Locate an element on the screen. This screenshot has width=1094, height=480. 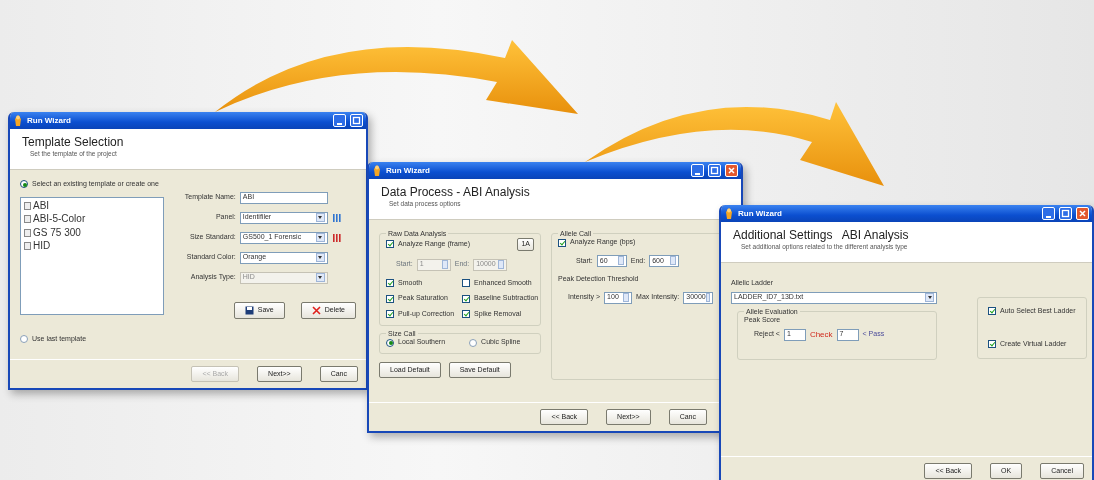
list-item: GS 75 300 is located at coordinates (92, 232).